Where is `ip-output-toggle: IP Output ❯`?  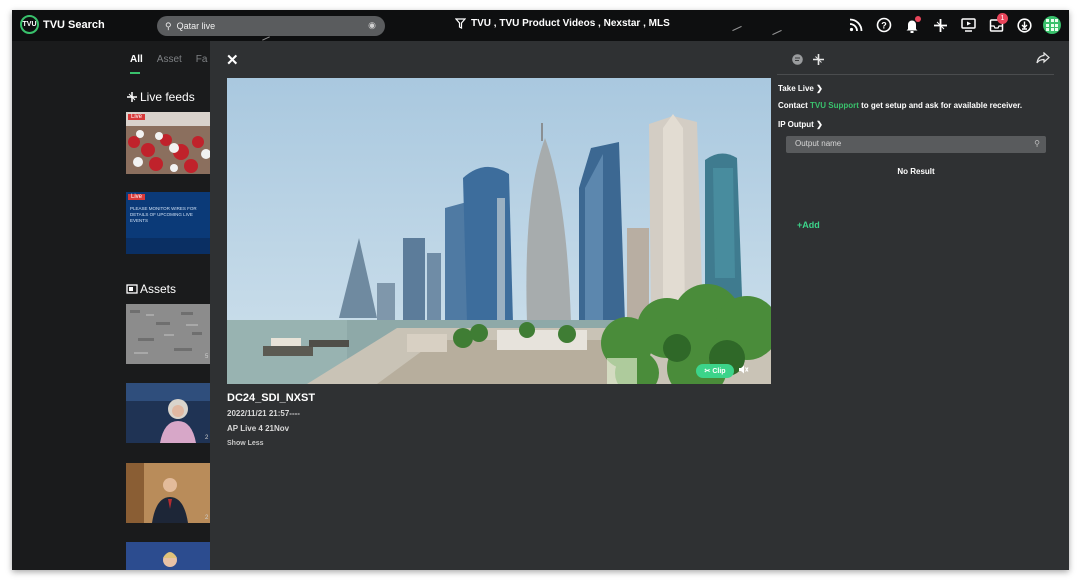 ip-output-toggle: IP Output ❯ is located at coordinates (800, 124).